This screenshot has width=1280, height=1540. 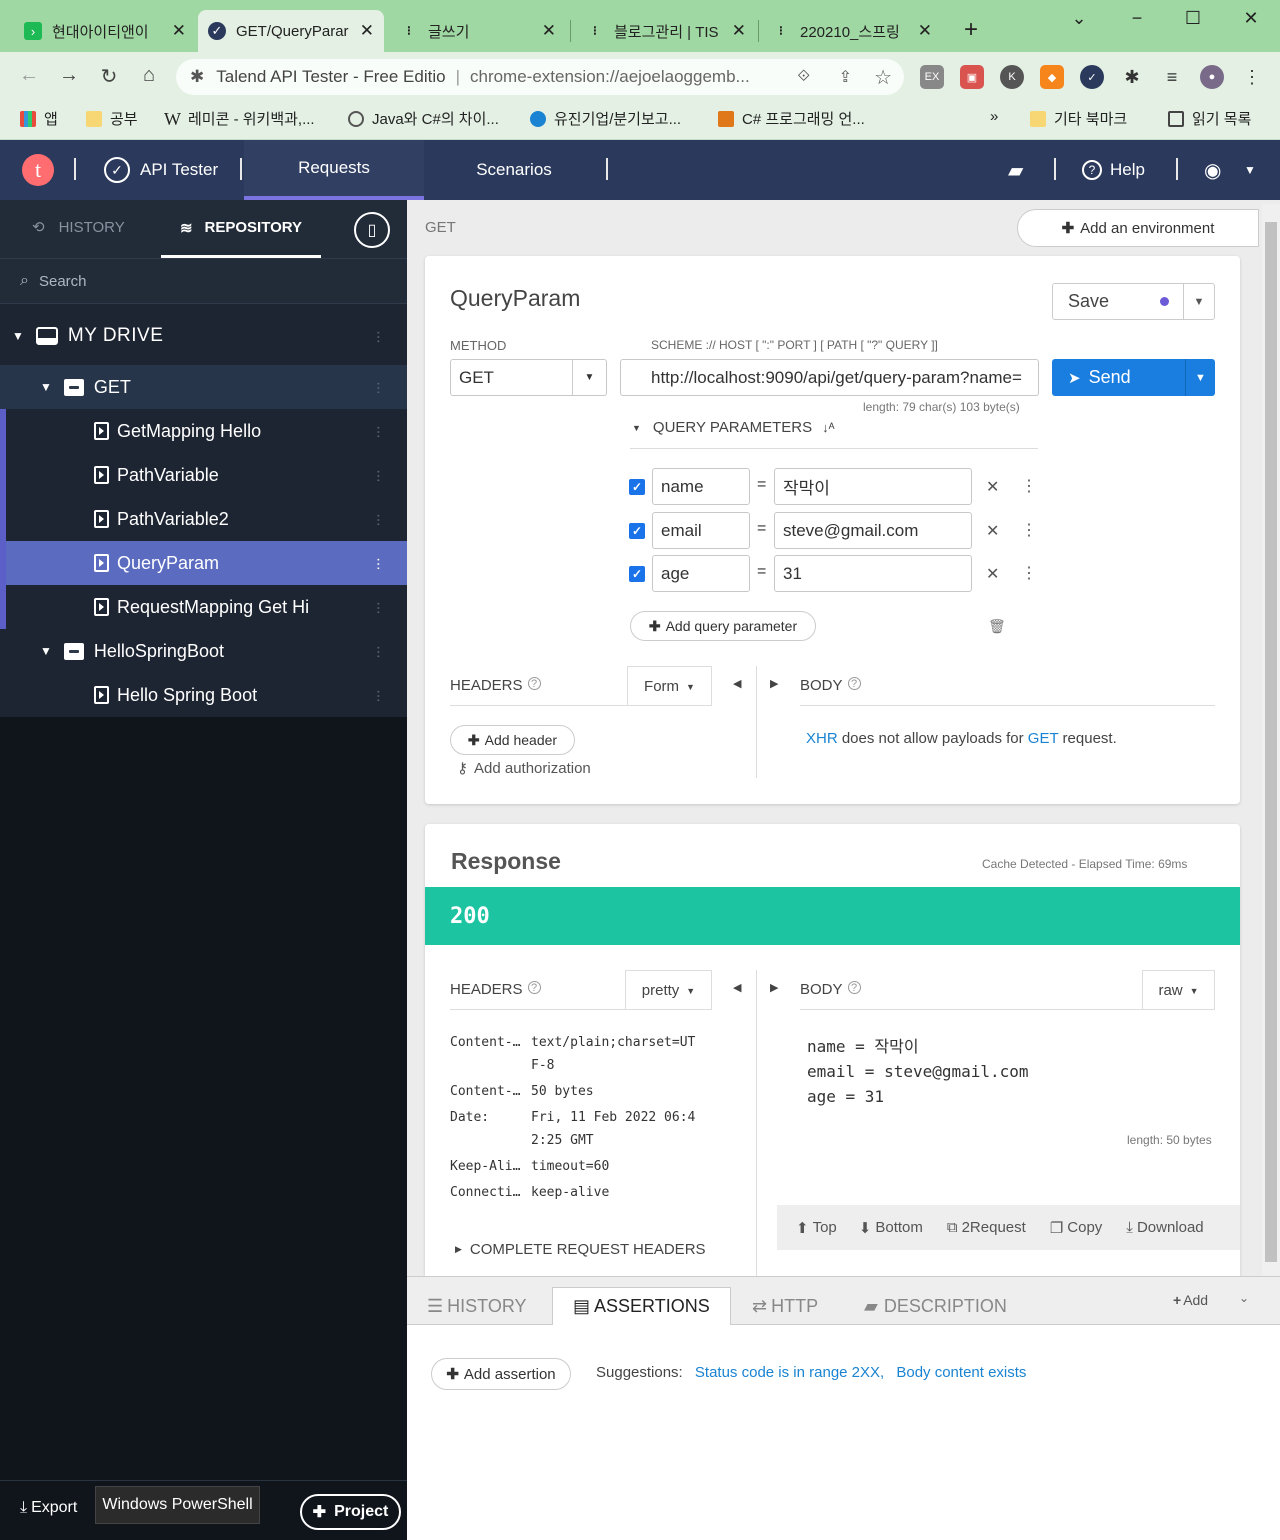 What do you see at coordinates (69, 75) in the screenshot?
I see `forward-button: →` at bounding box center [69, 75].